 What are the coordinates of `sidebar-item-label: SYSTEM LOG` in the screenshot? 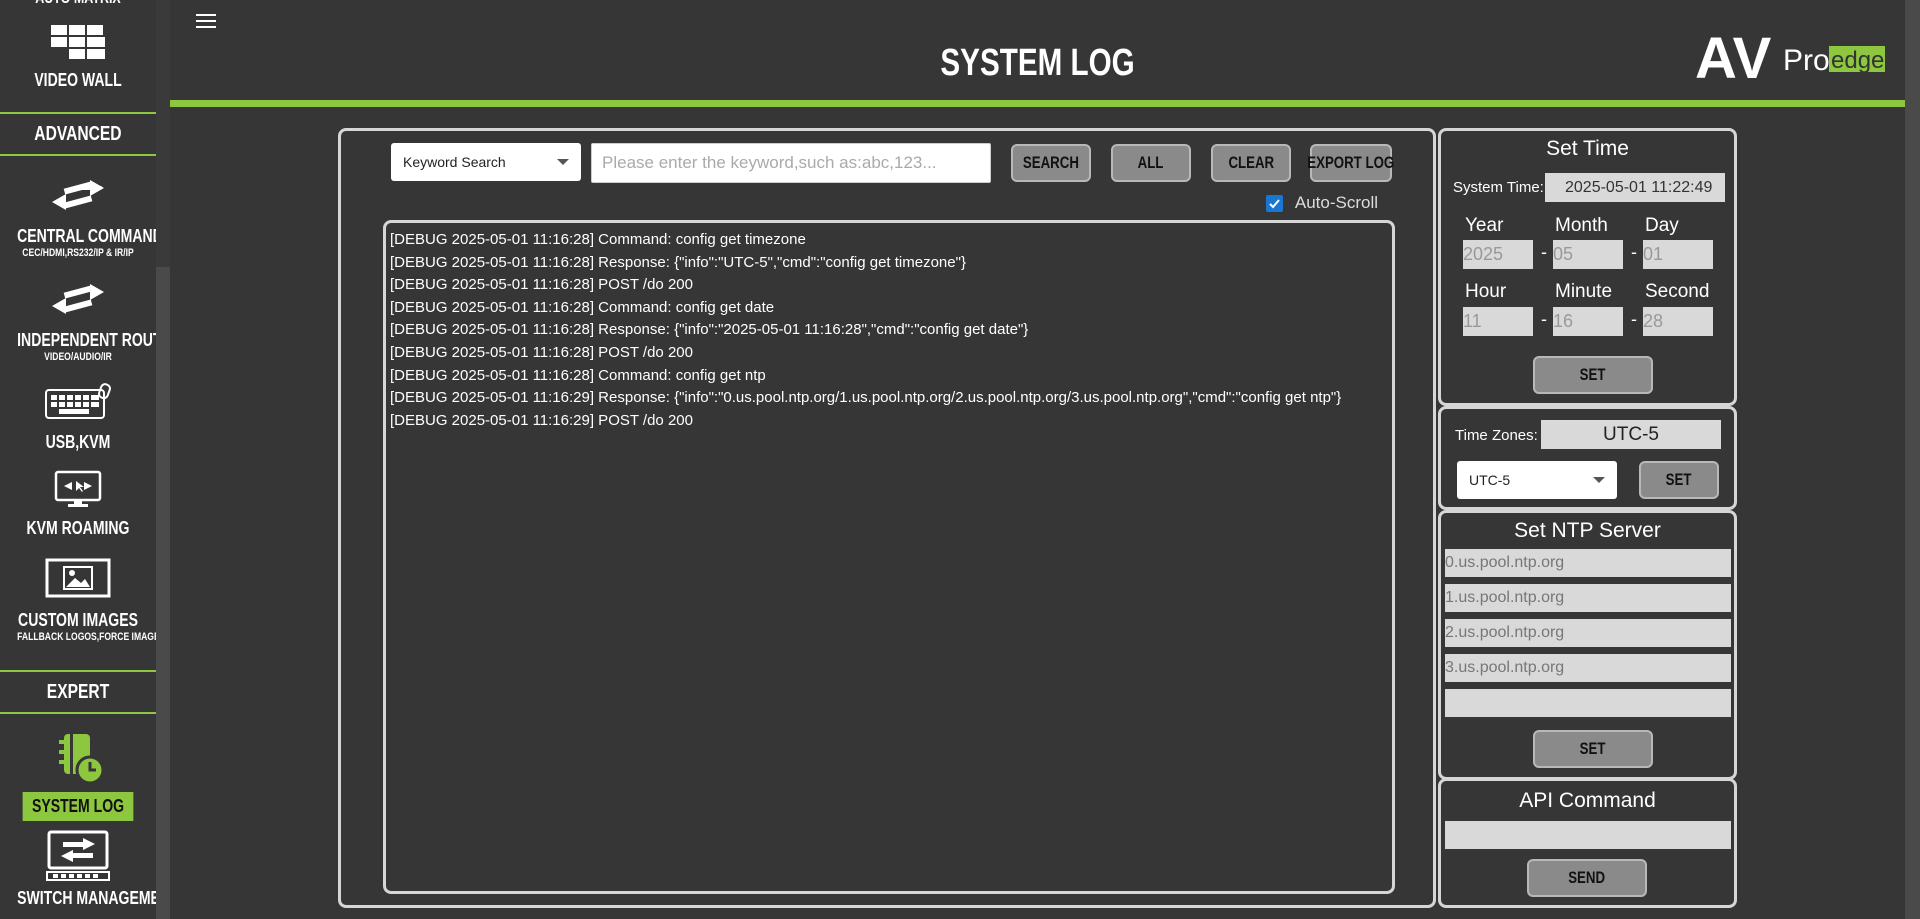 It's located at (78, 806).